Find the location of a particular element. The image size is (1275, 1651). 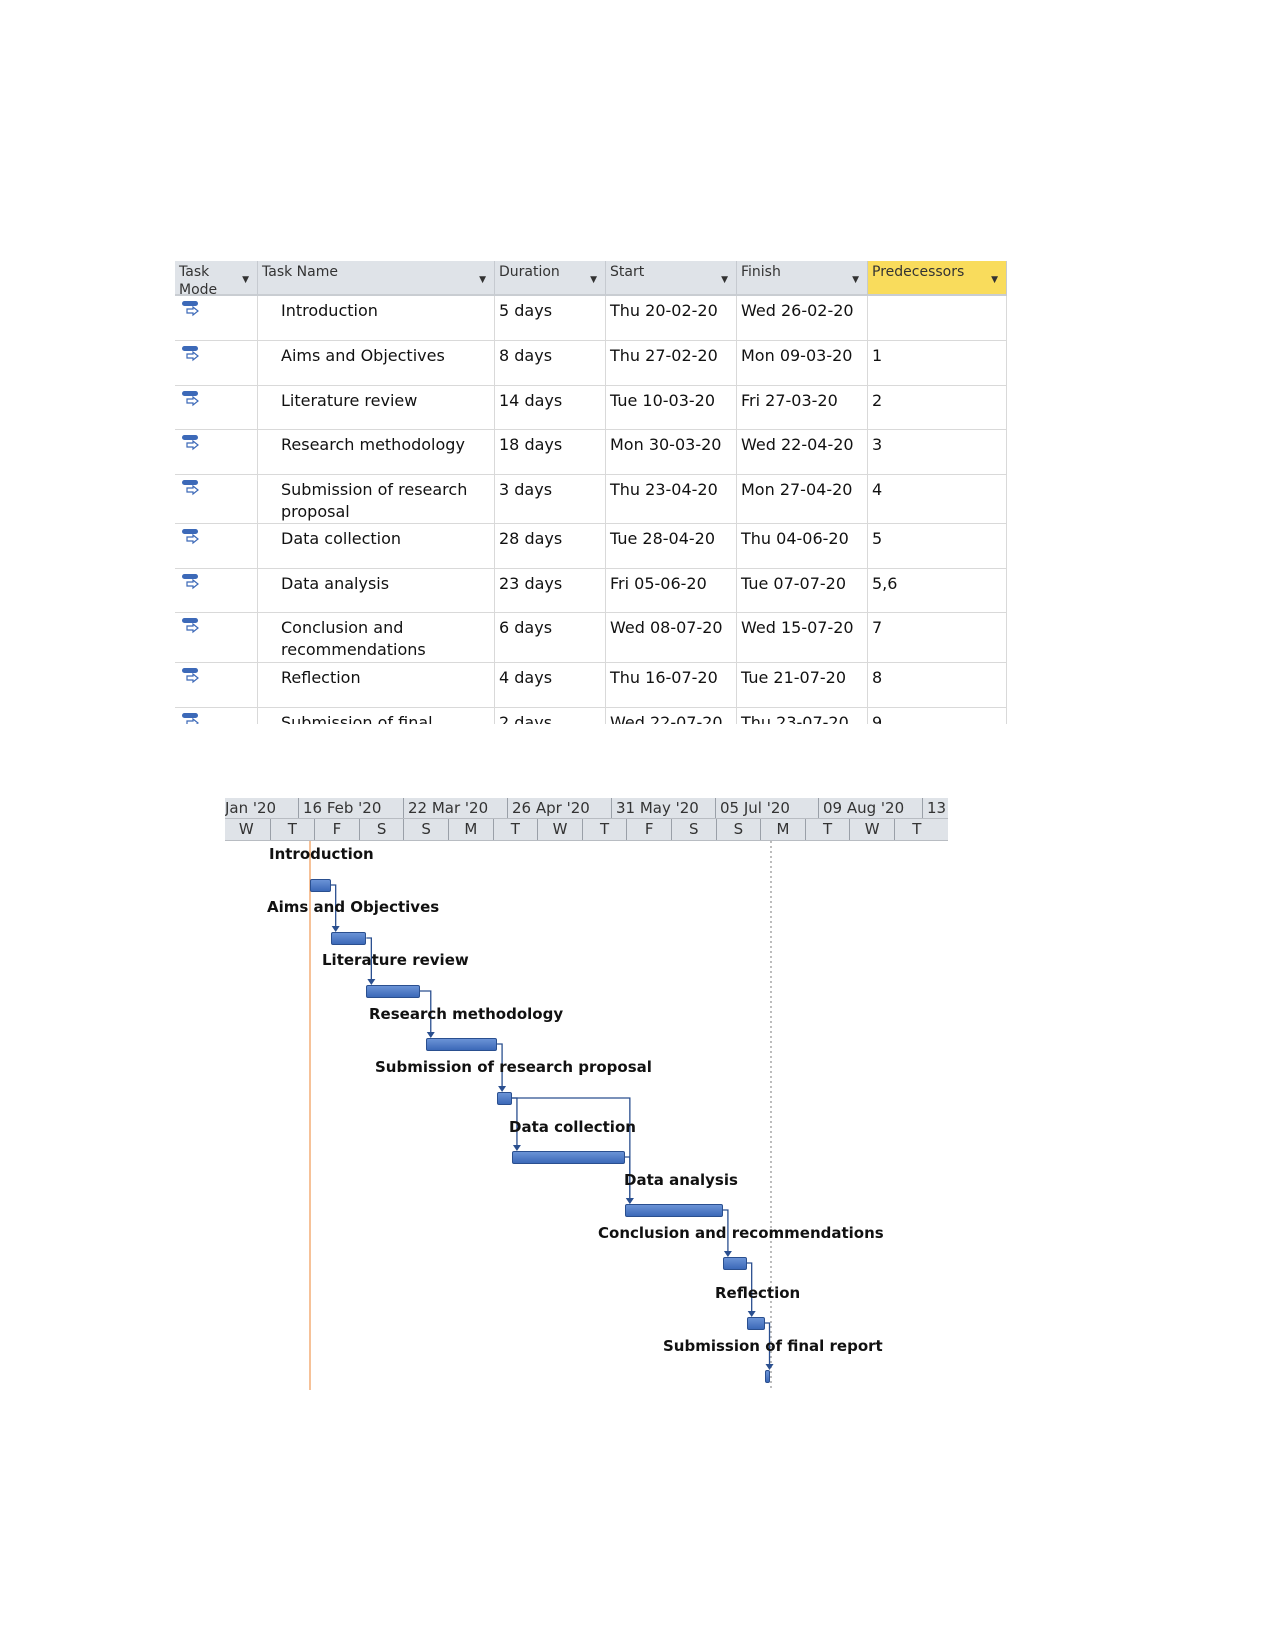

cell-finish: Wed 22-04-20 is located at coordinates (802, 452).